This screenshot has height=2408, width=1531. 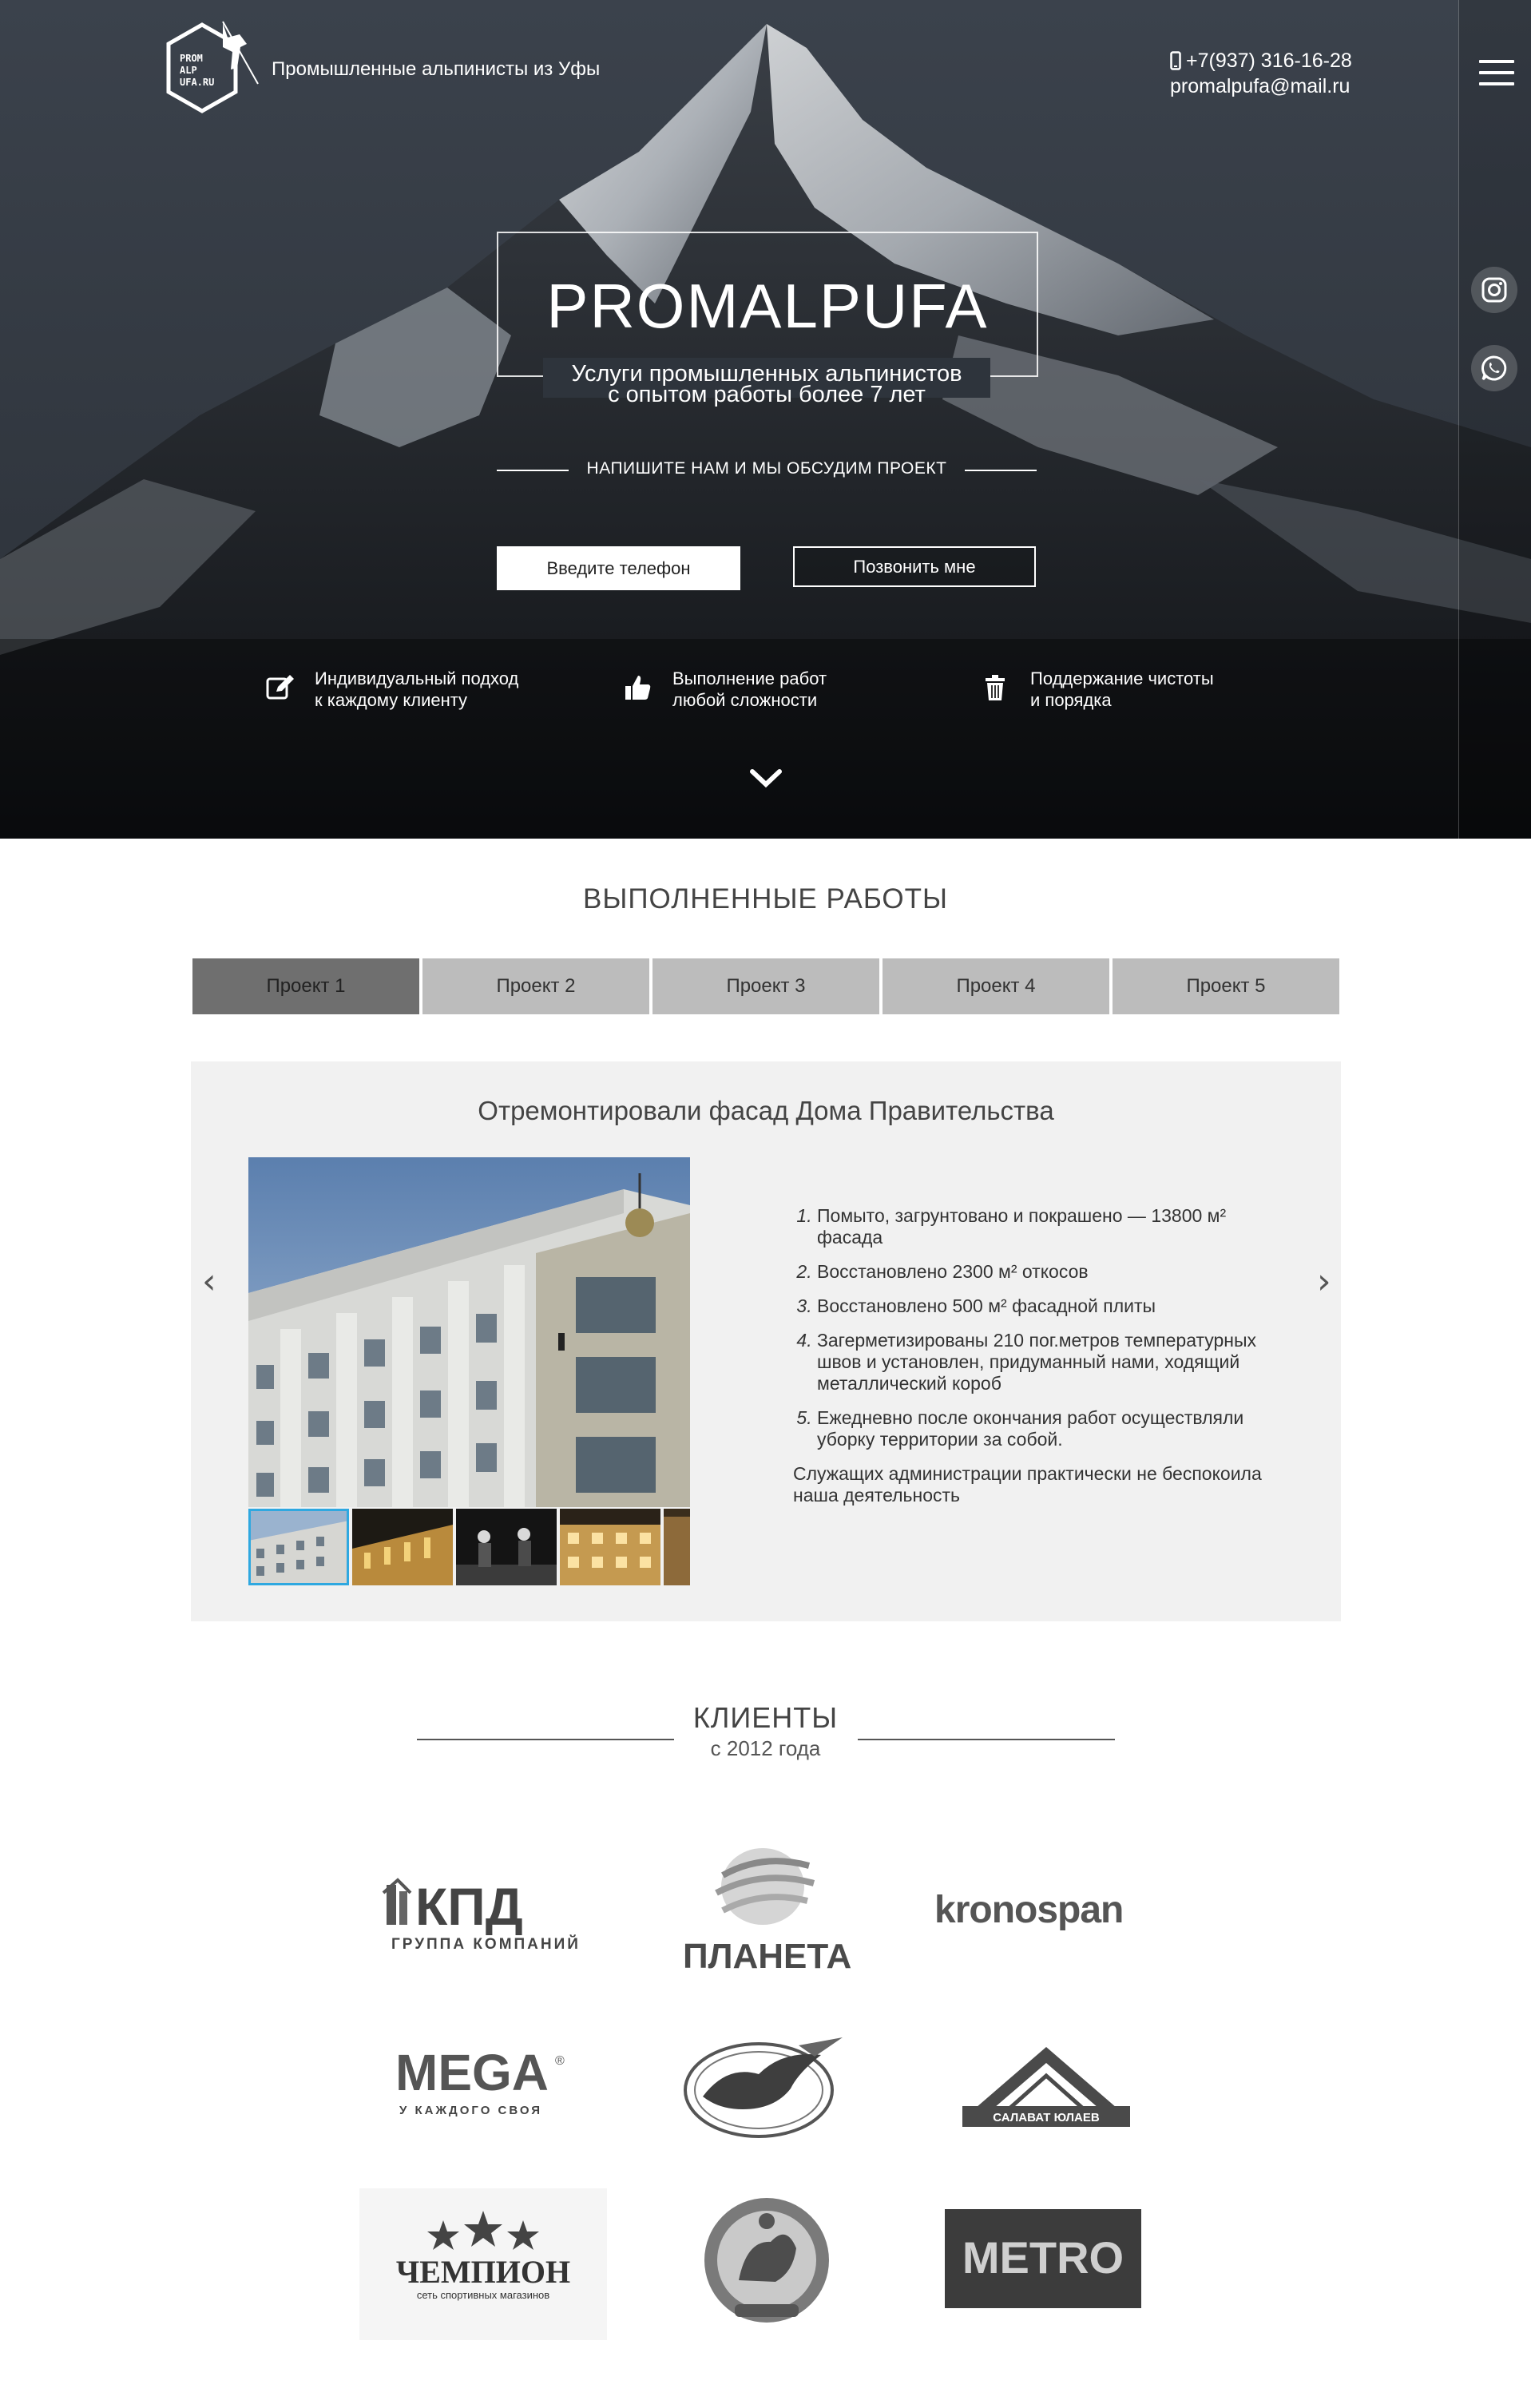 What do you see at coordinates (766, 1748) in the screenshot?
I see `clients-subtitle: с 2012 года` at bounding box center [766, 1748].